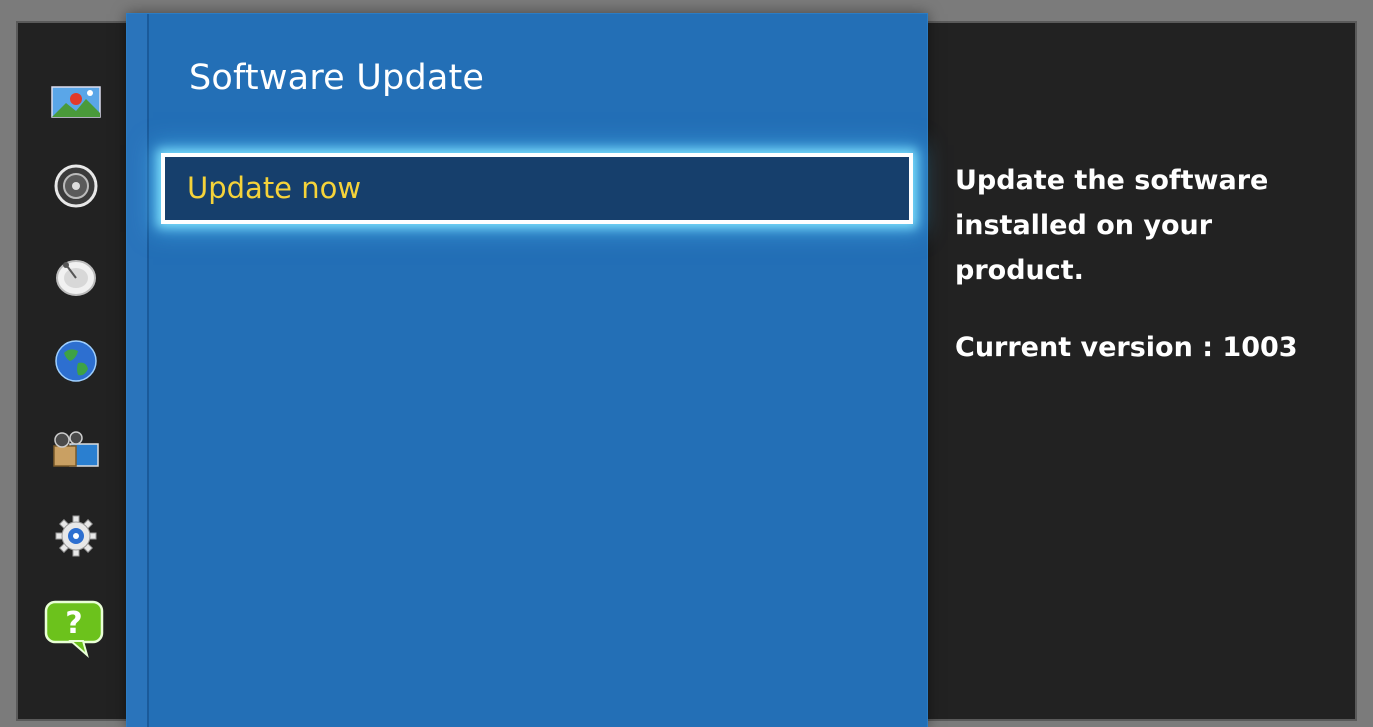  What do you see at coordinates (76, 101) in the screenshot?
I see `picture-icon` at bounding box center [76, 101].